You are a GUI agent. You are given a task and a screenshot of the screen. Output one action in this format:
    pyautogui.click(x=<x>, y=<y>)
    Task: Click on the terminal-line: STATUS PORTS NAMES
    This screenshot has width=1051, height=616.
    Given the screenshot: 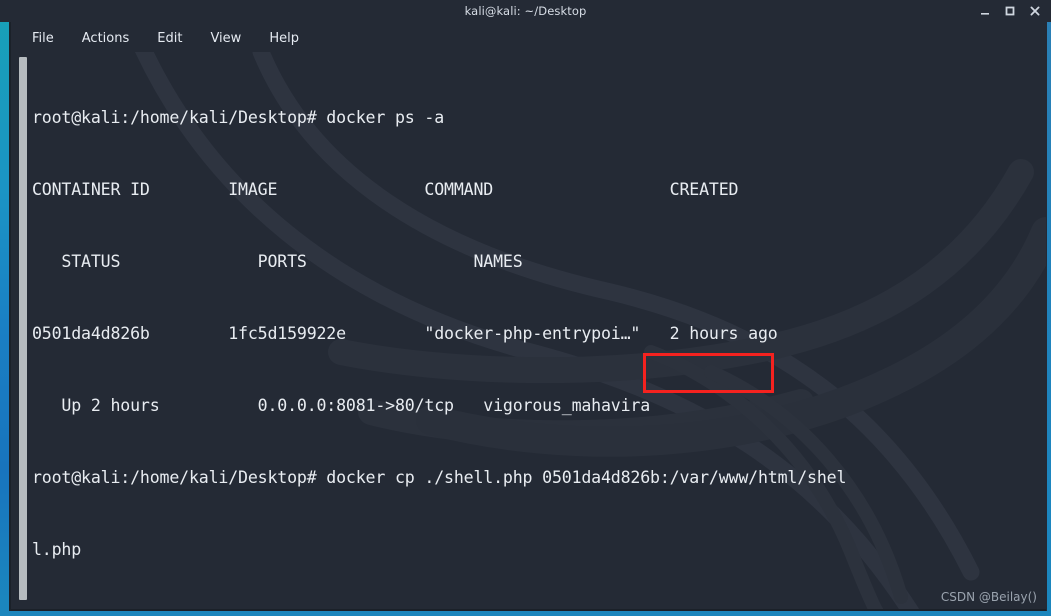 What is the action you would take?
    pyautogui.click(x=277, y=261)
    